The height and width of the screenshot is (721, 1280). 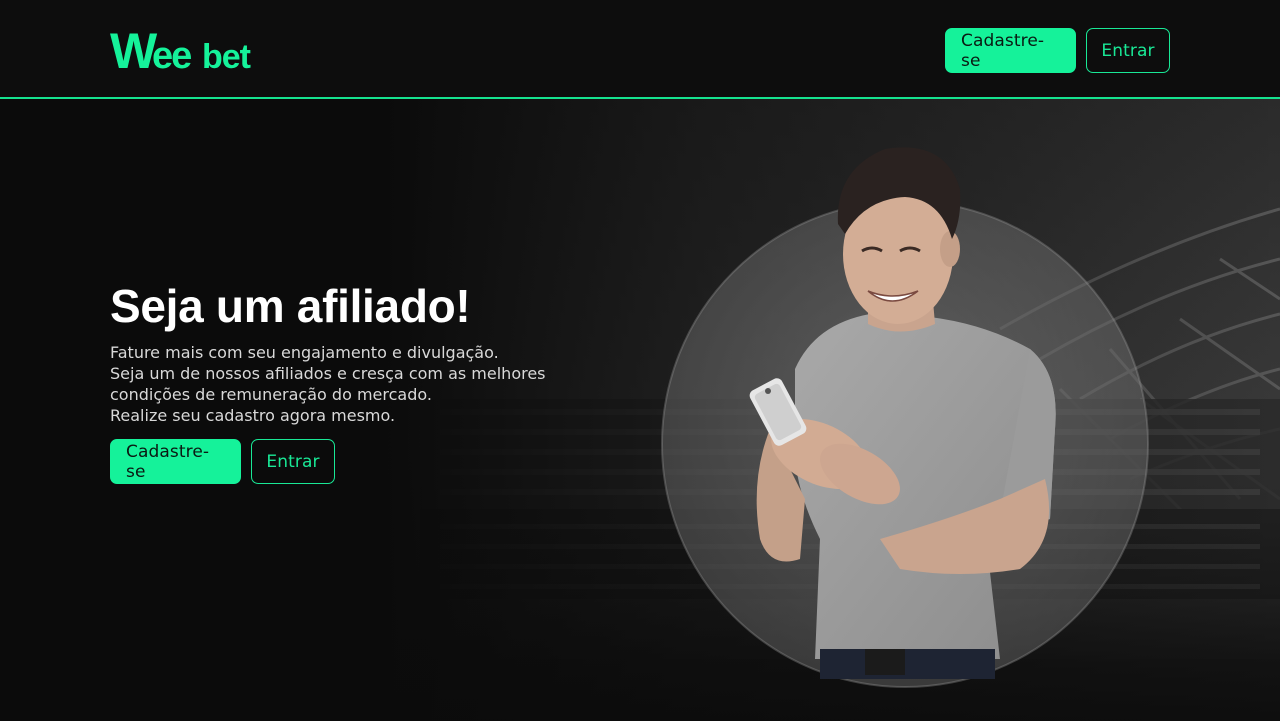 What do you see at coordinates (640, 49) in the screenshot?
I see `top-header: W ee bet Cadastre-se Entrar` at bounding box center [640, 49].